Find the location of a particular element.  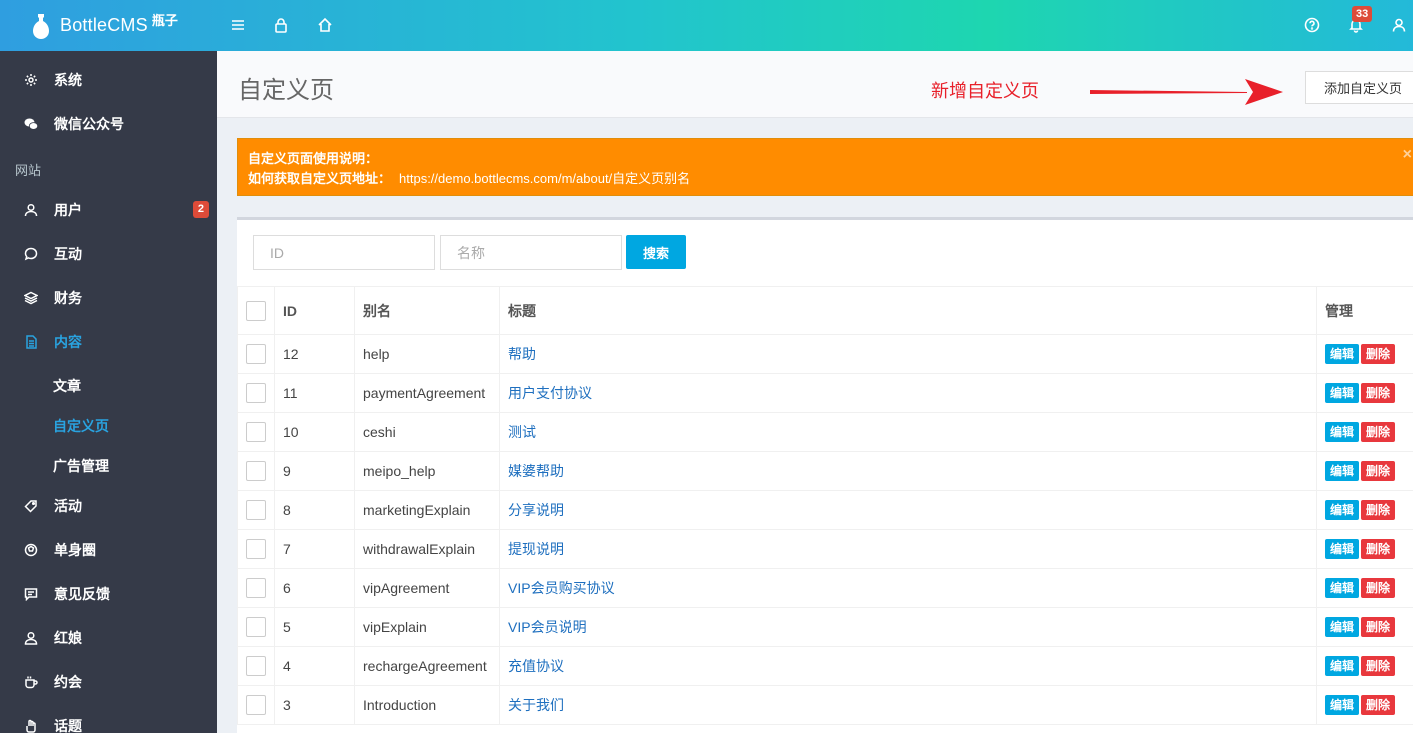

sidebar-item-label: 单身圈 is located at coordinates (75, 550).